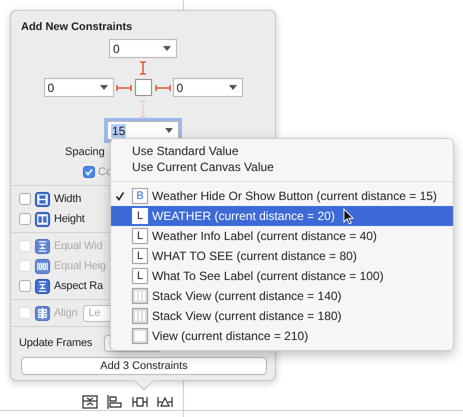  Describe the element at coordinates (207, 87) in the screenshot. I see `right-spacing-field: 0` at that location.